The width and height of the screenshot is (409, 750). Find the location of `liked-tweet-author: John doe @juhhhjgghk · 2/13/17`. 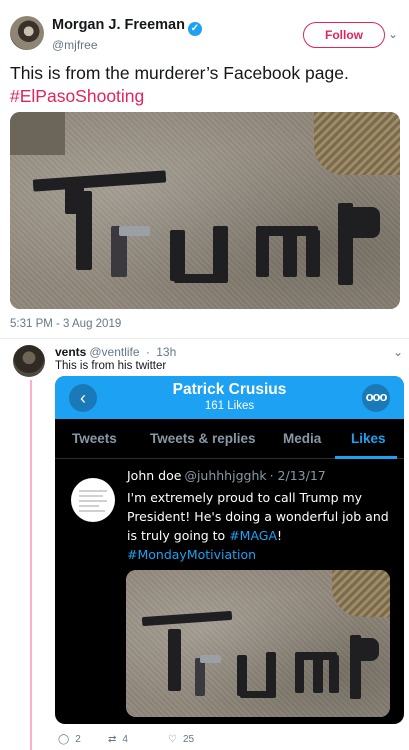

liked-tweet-author: John doe @juhhhjgghk · 2/13/17 is located at coordinates (226, 475).